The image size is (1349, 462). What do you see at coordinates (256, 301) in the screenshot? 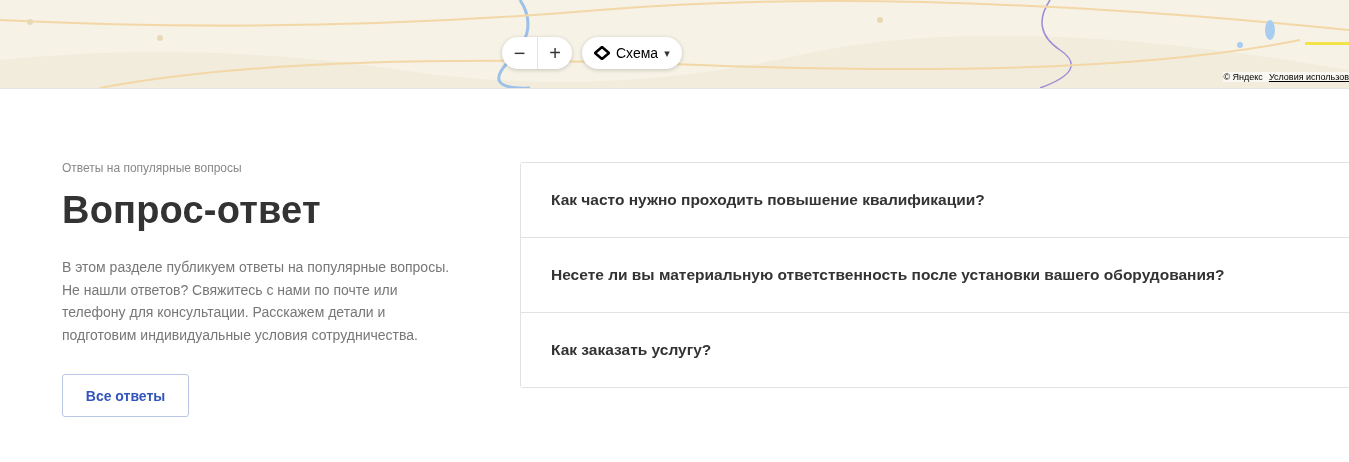
I see `section-description: В этом разделе публикуем ответы на популярные вопросы. Не нашли ответов? Свяжитесь с нами по почте или телефону для консультации. Расскажем детали и подготовим индивидуальные условия сотрудничества.` at bounding box center [256, 301].